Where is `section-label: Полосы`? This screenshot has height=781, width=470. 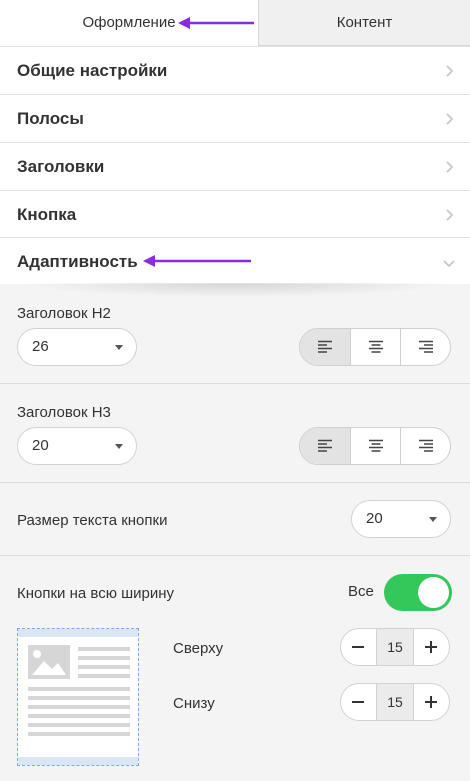
section-label: Полосы is located at coordinates (50, 118).